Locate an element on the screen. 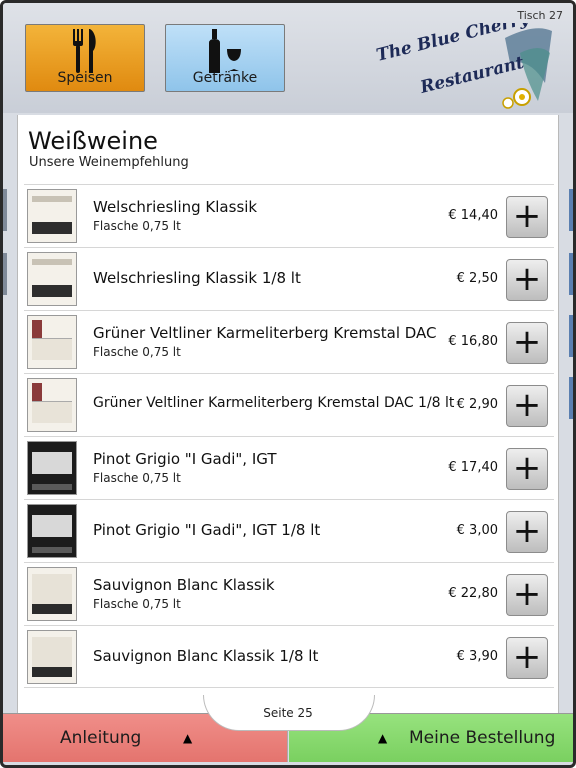 The width and height of the screenshot is (576, 768). list-item: Welschriesling Klassik 1/8 lt € 2,50 + is located at coordinates (289, 278).